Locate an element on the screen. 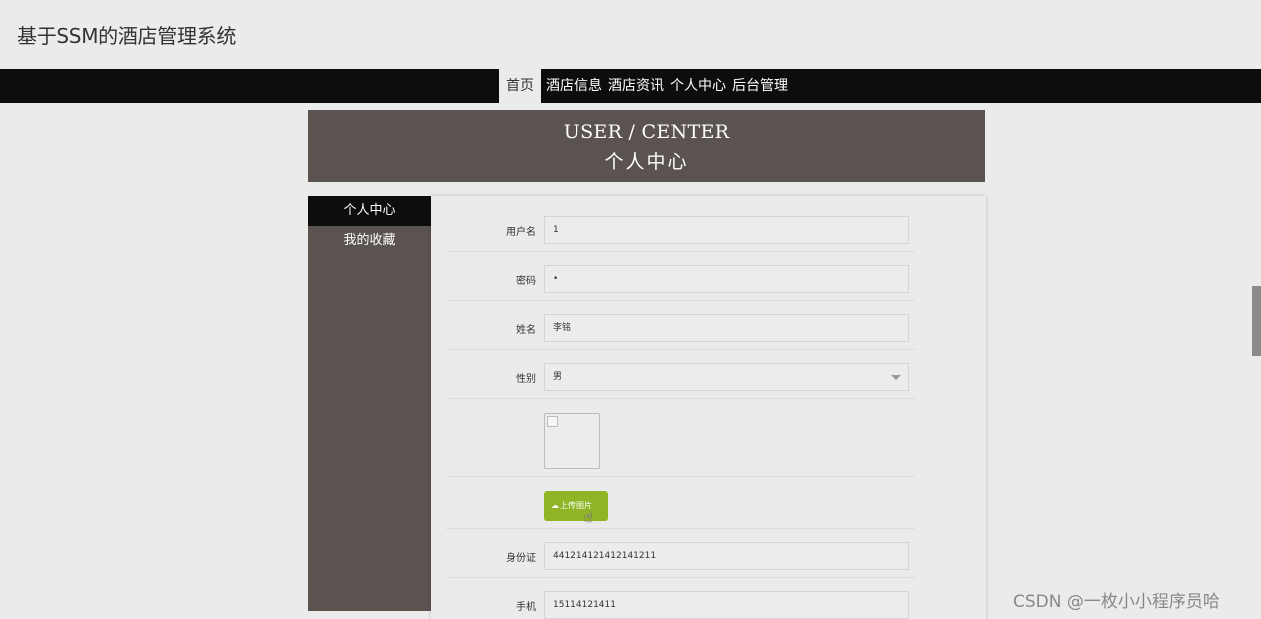 The height and width of the screenshot is (619, 1261). page-banner: USER / CENTER 个人中心 is located at coordinates (646, 146).